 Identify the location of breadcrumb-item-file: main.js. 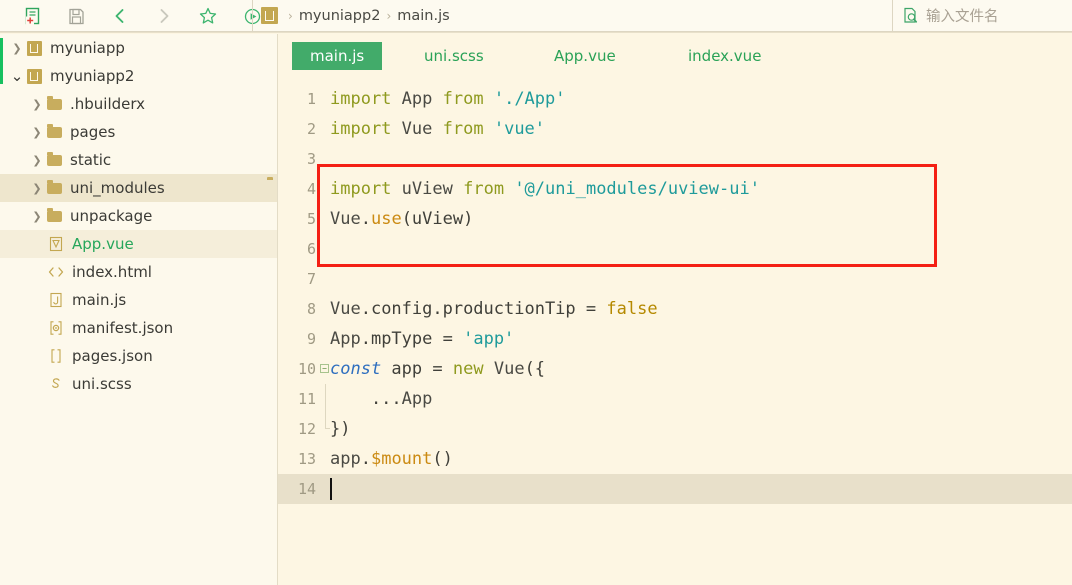
(423, 16).